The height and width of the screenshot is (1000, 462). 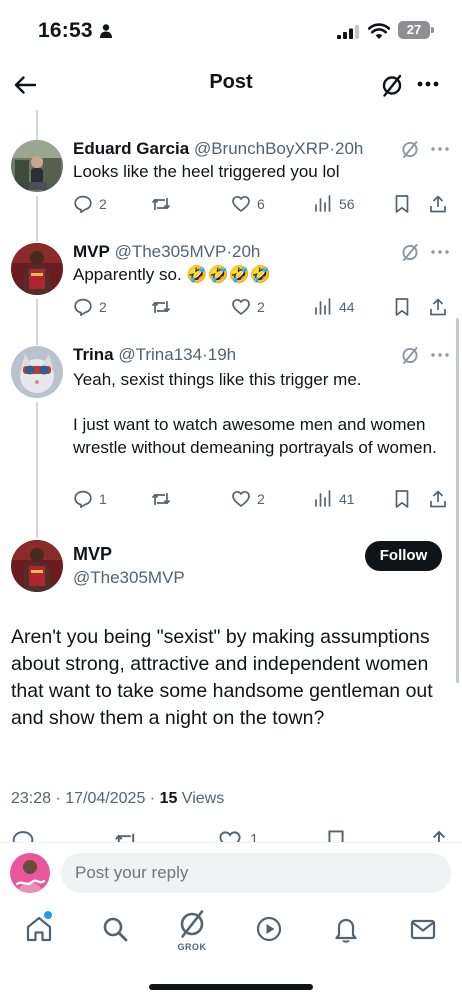 I want to click on author-name: MVP, so click(x=91, y=251).